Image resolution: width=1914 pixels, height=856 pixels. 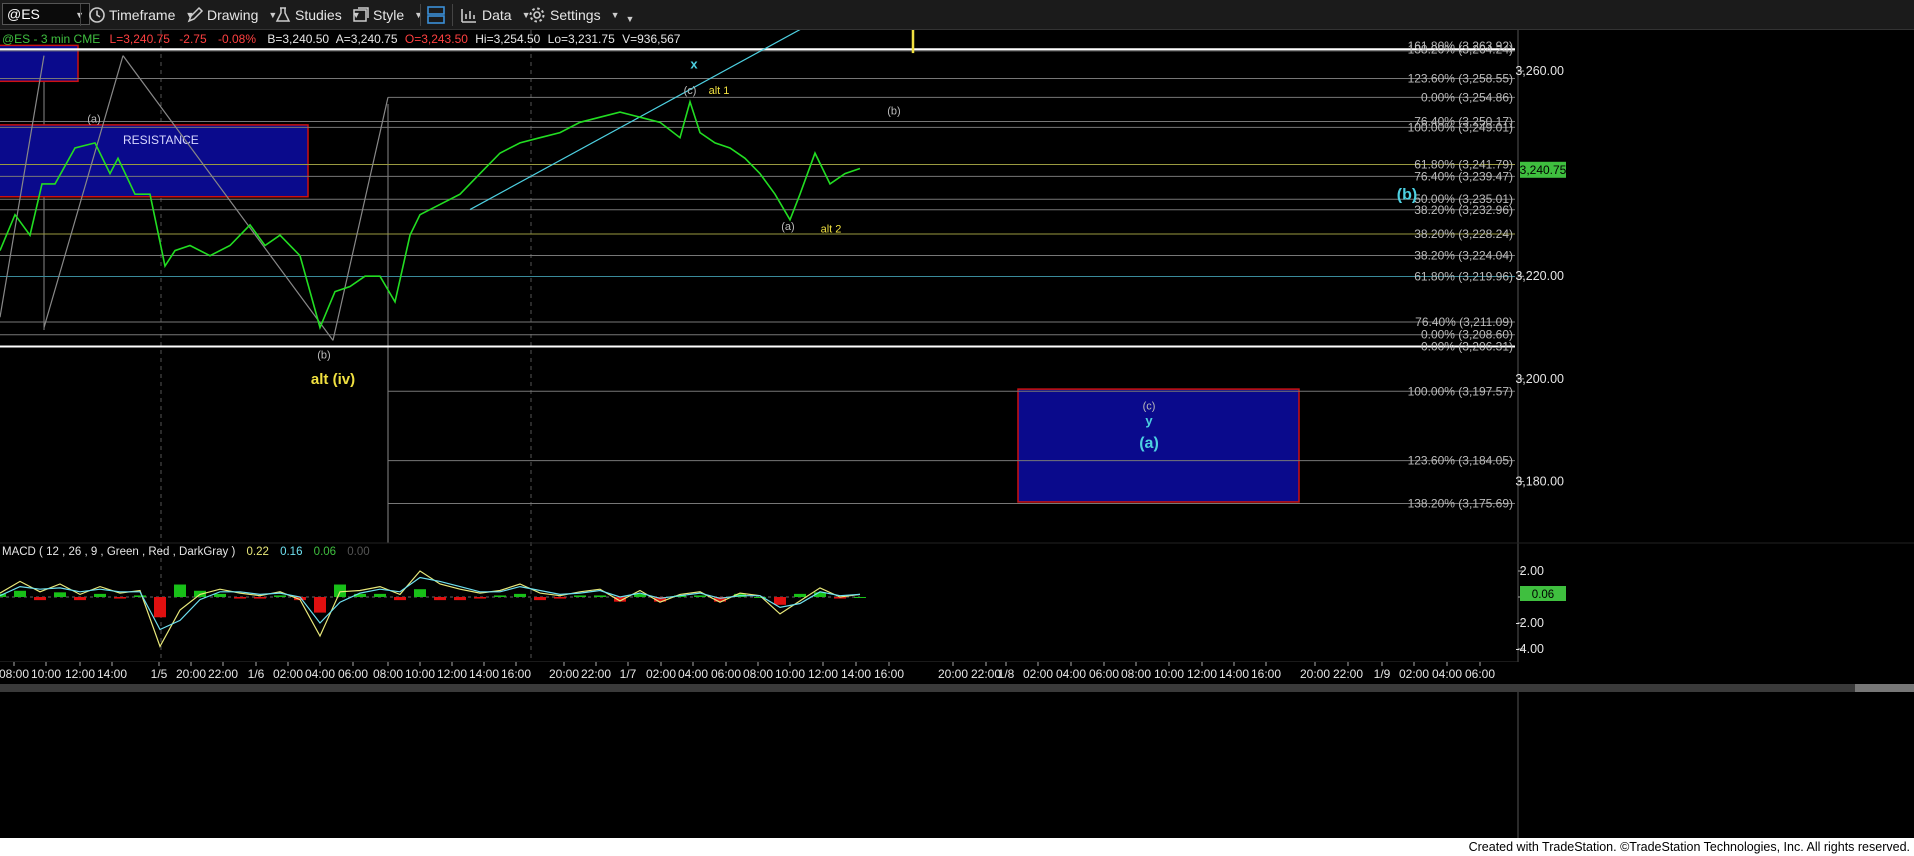 What do you see at coordinates (159, 674) in the screenshot?
I see `time-tick-label: 1/5` at bounding box center [159, 674].